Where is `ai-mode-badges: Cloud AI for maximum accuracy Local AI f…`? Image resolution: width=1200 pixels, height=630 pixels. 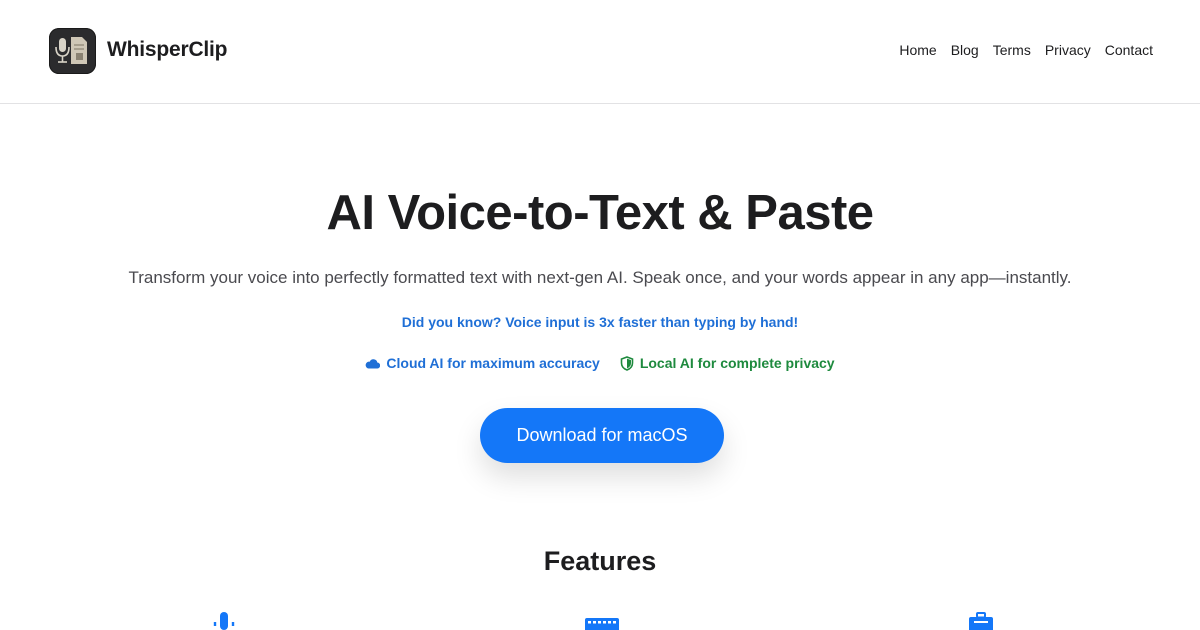 ai-mode-badges: Cloud AI for maximum accuracy Local AI f… is located at coordinates (600, 363).